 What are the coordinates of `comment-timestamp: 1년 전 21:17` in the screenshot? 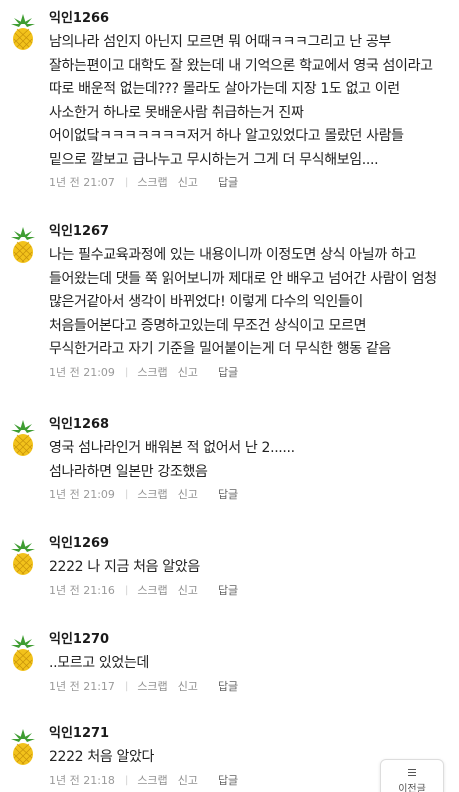 It's located at (82, 686).